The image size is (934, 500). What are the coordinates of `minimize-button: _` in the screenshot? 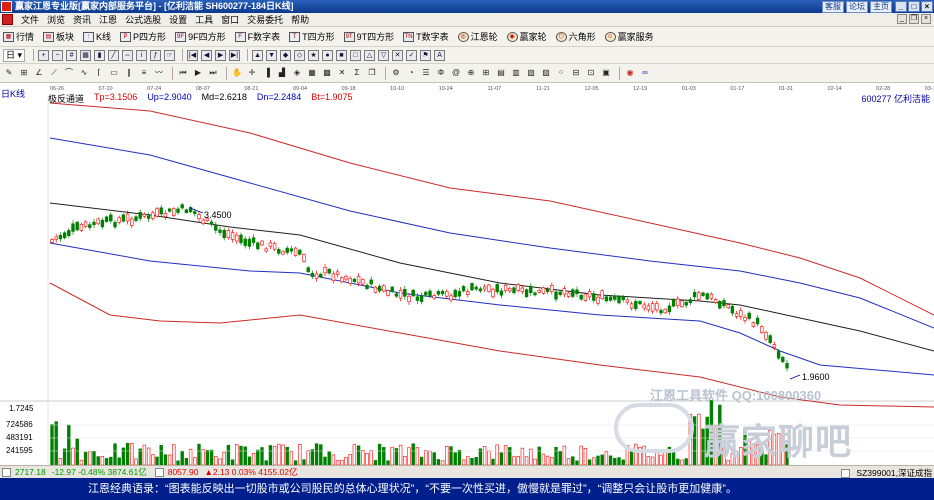 It's located at (901, 6).